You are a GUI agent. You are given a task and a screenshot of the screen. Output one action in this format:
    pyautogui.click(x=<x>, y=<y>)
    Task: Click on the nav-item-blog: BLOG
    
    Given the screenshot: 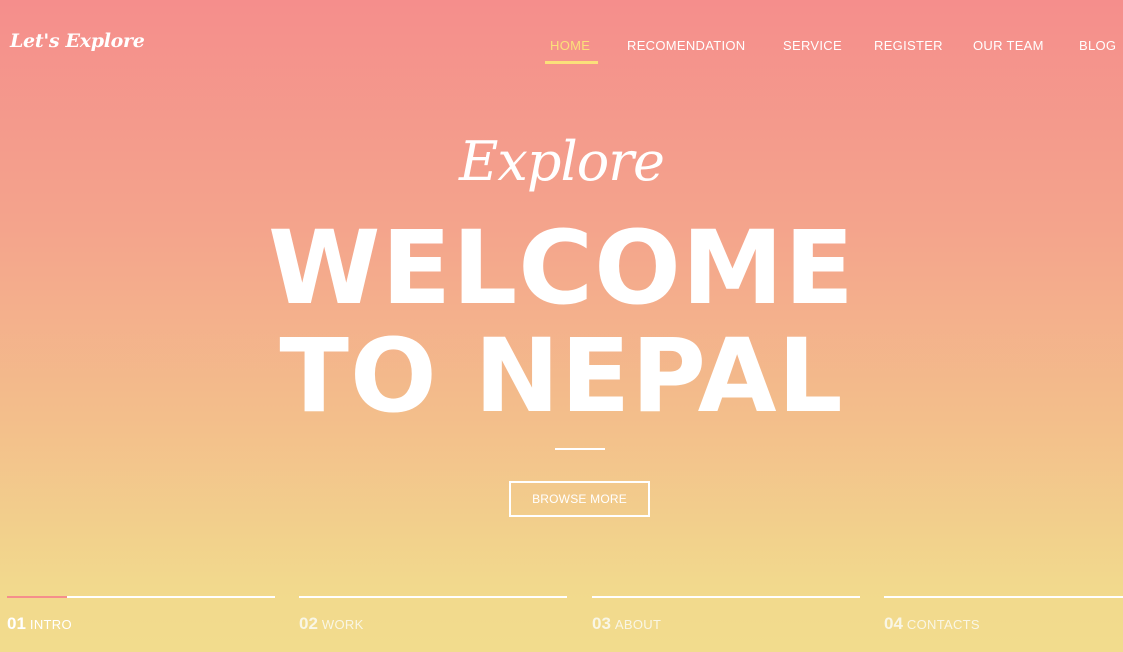 What is the action you would take?
    pyautogui.click(x=1097, y=45)
    